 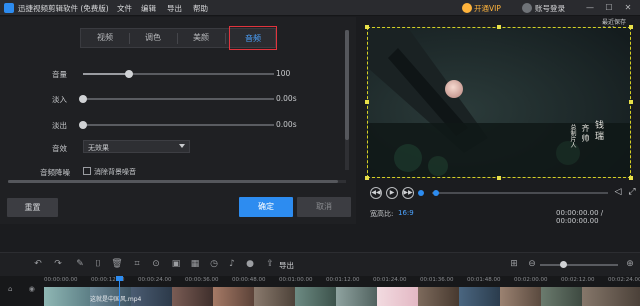 I want to click on fit-timeline-icon: ⊞, so click(x=514, y=264).